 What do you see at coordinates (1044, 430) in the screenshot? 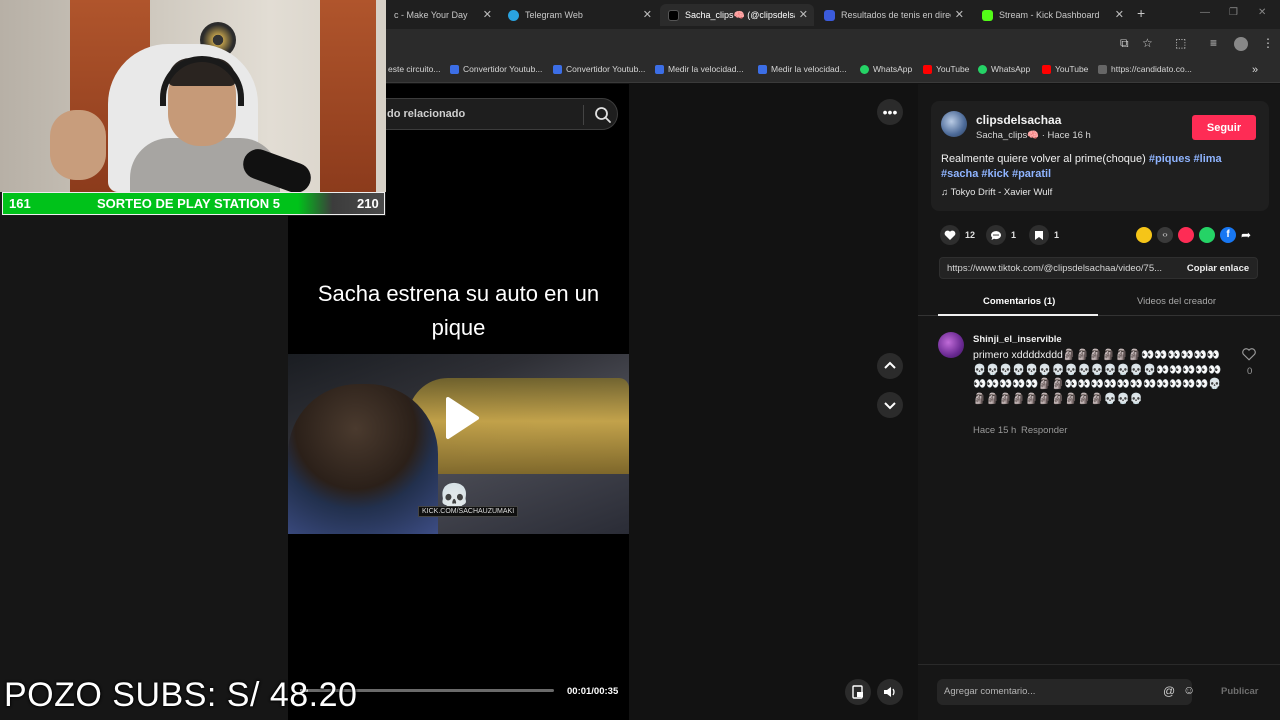
I see `reply-button: Responder` at bounding box center [1044, 430].